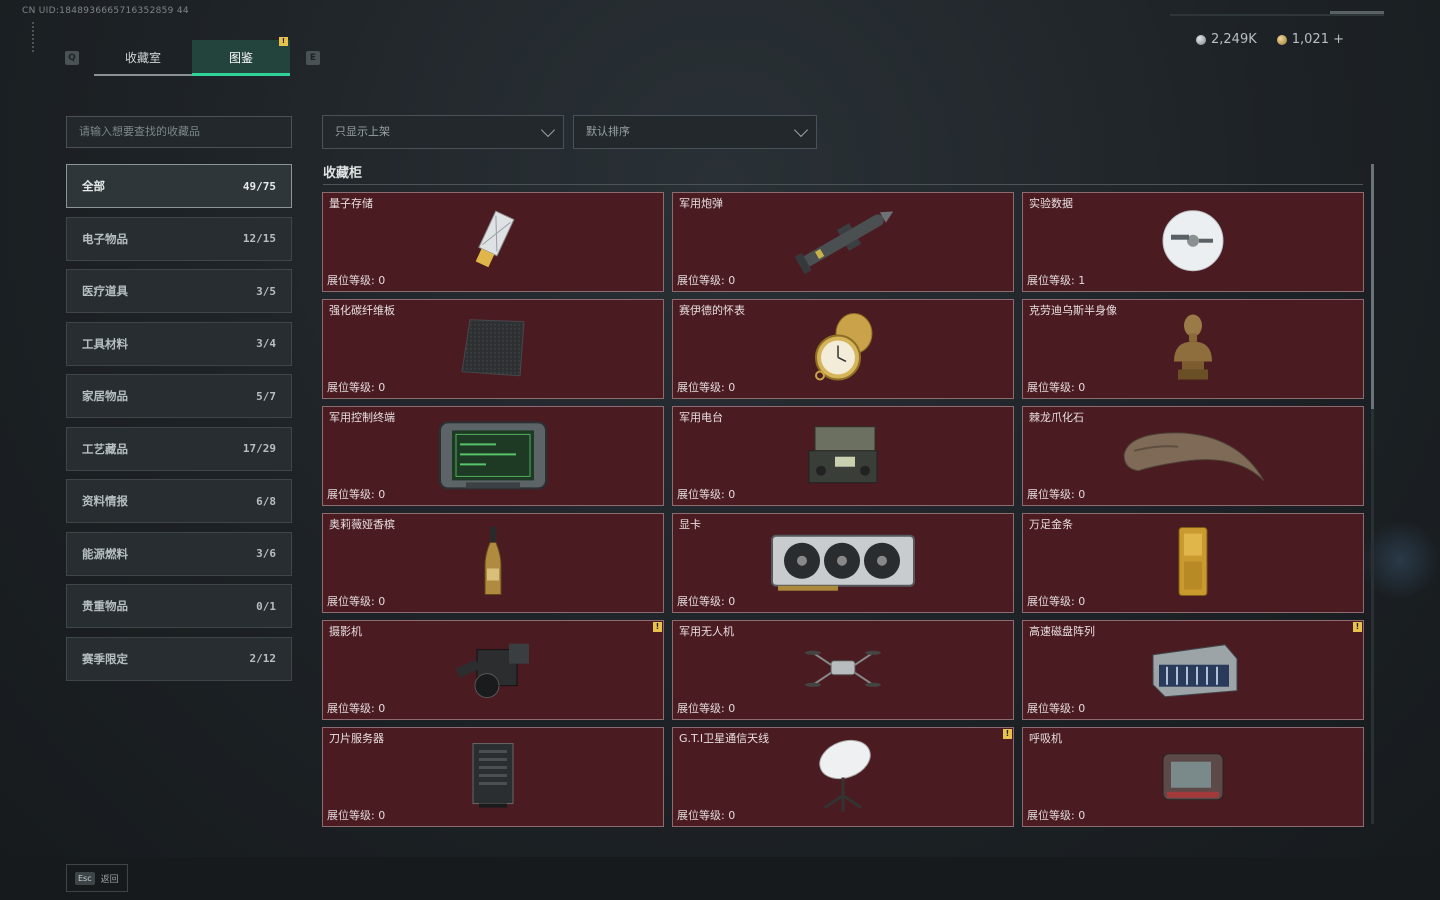  Describe the element at coordinates (179, 343) in the screenshot. I see `category-tools: 工具材料 3/4` at that location.